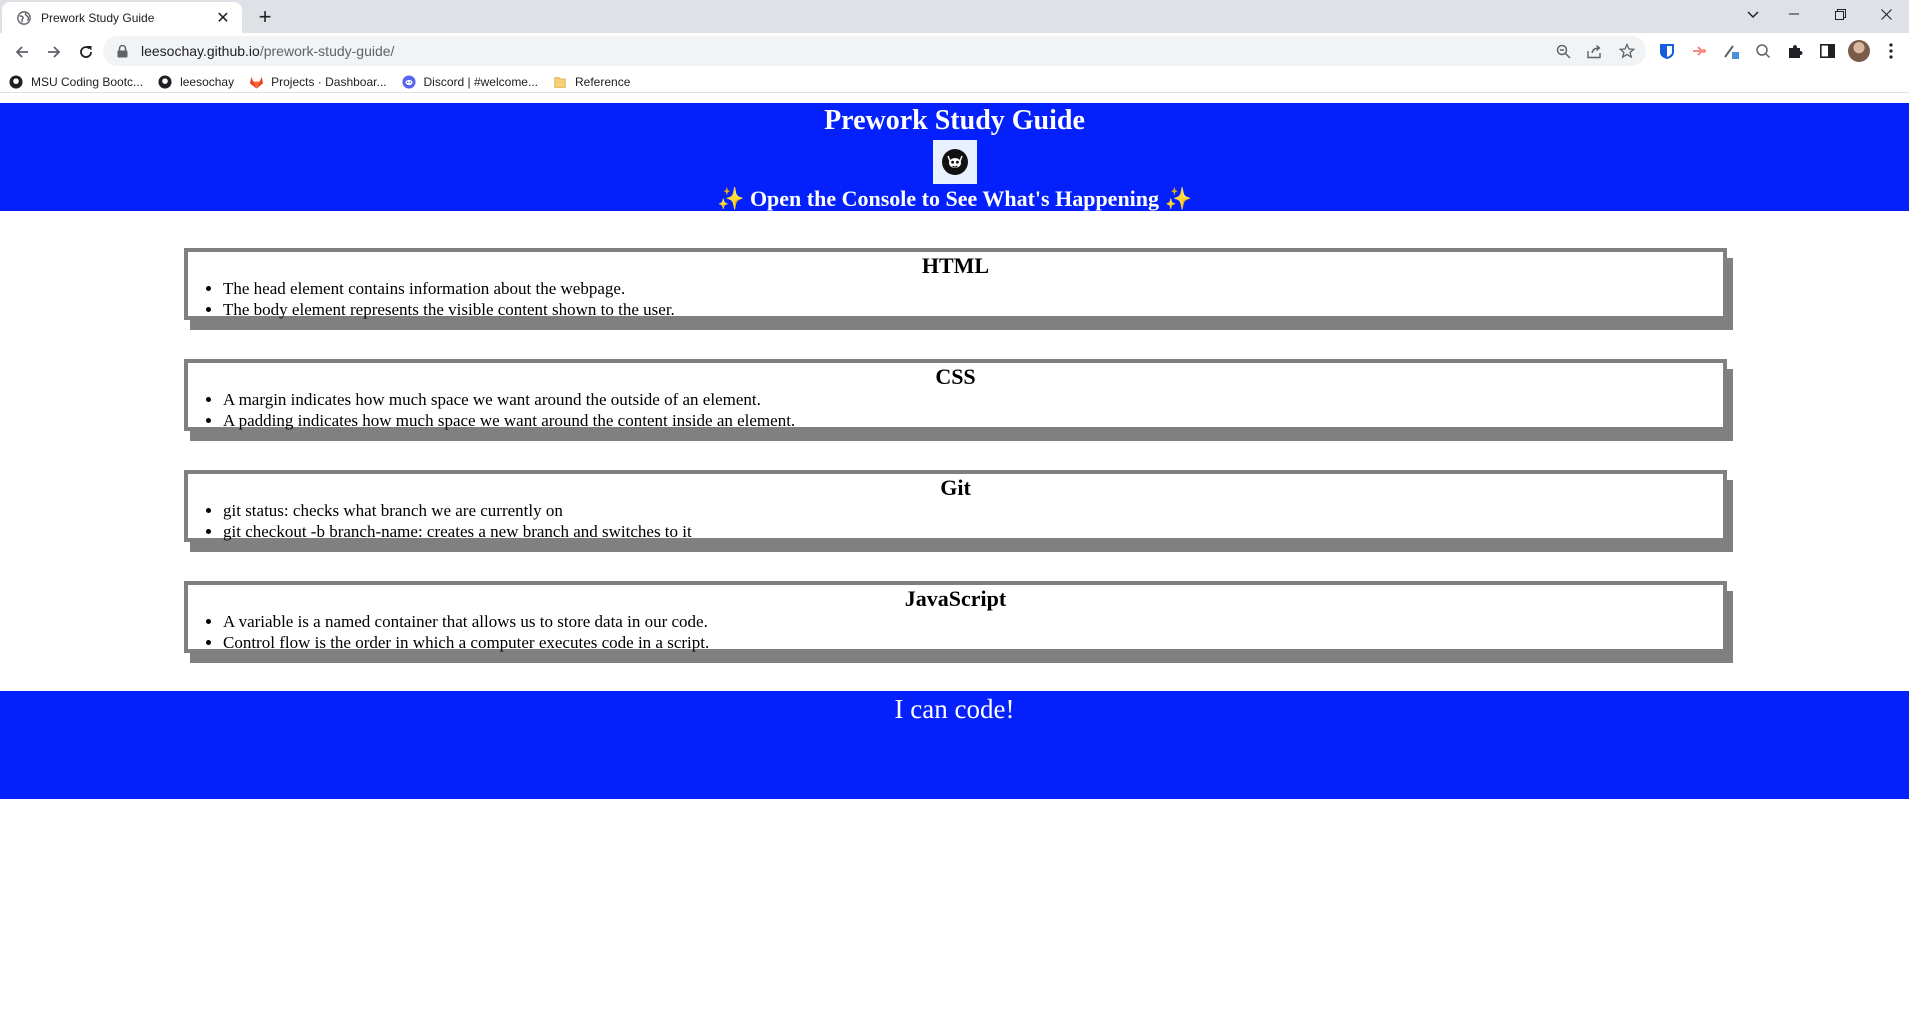 The image size is (1909, 1030). I want to click on close-tab-icon: ✕, so click(223, 18).